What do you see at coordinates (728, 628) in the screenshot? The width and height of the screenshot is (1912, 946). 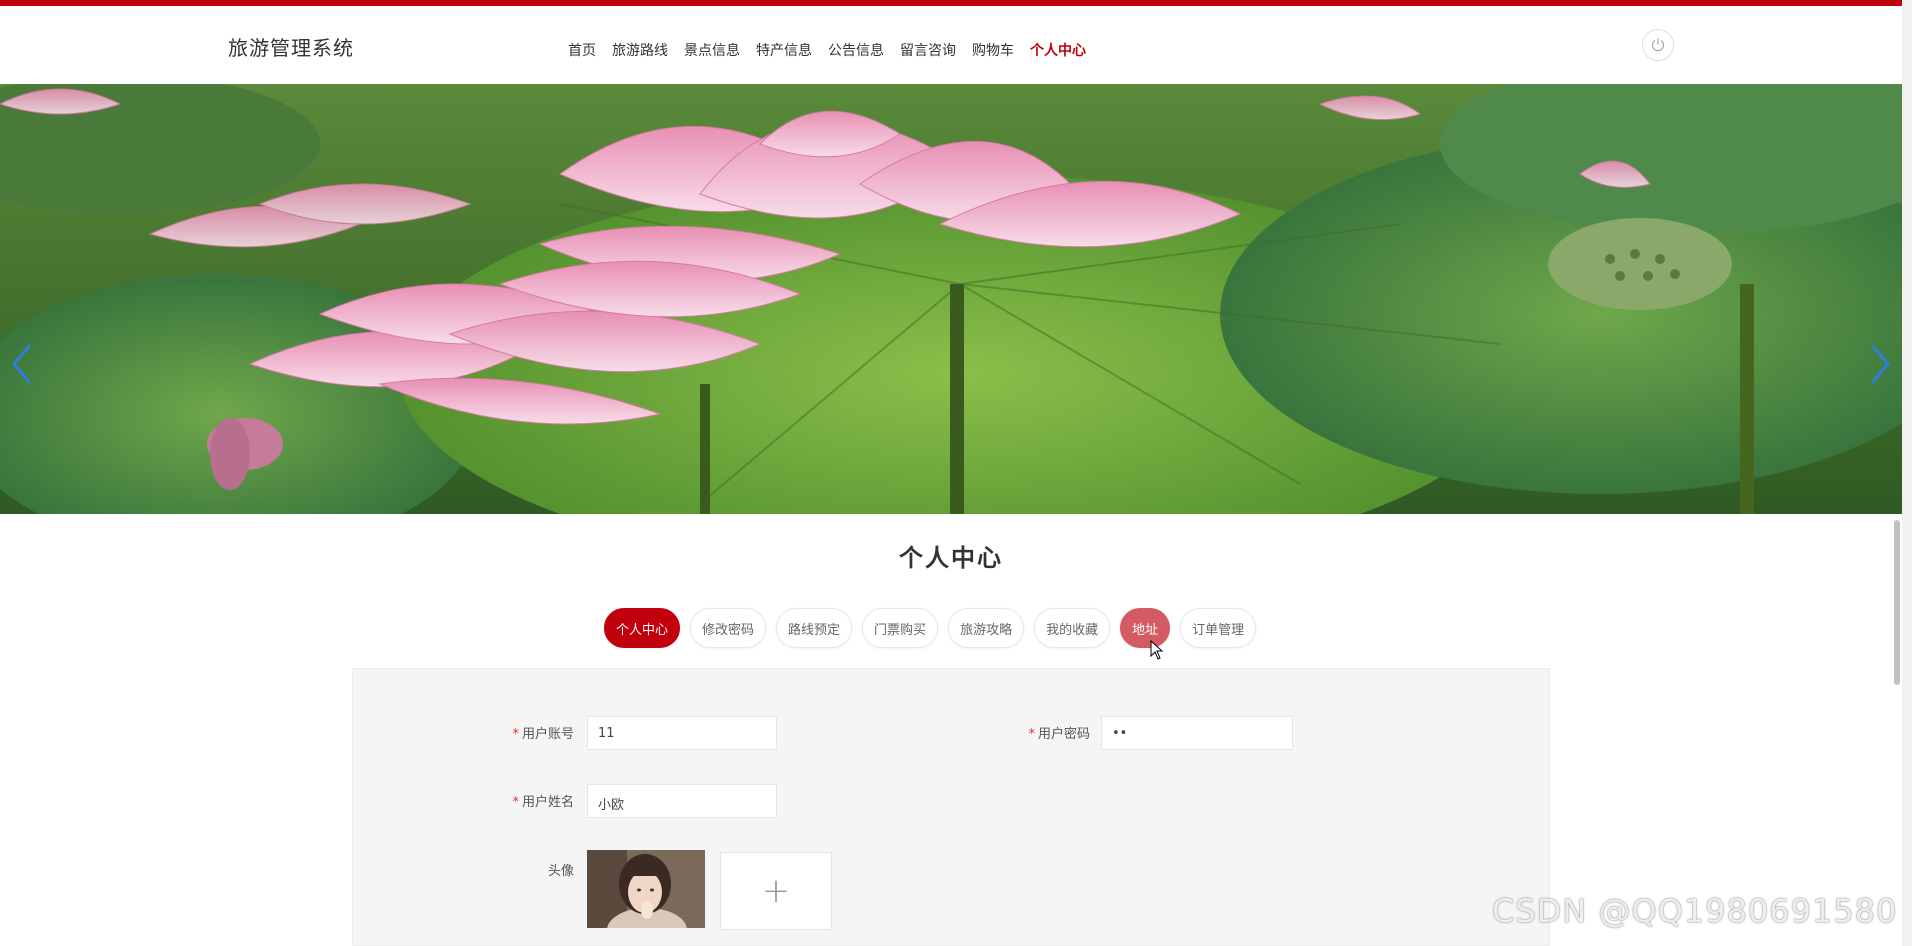 I see `tab-change-password: 修改密码` at bounding box center [728, 628].